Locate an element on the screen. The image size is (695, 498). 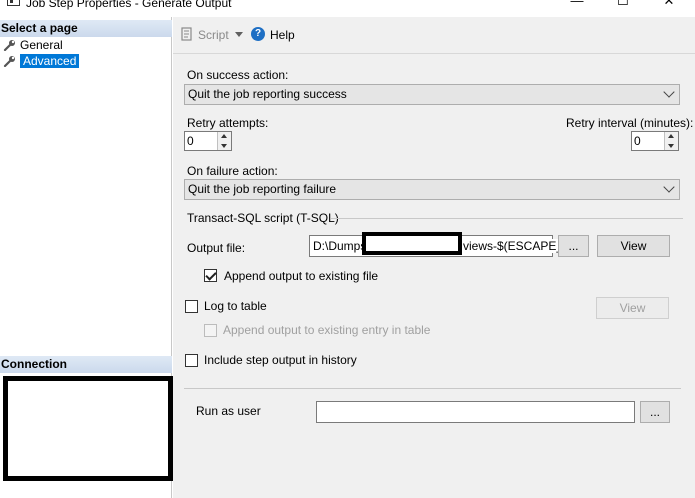
page-item-advanced: Advanced is located at coordinates (41, 61).